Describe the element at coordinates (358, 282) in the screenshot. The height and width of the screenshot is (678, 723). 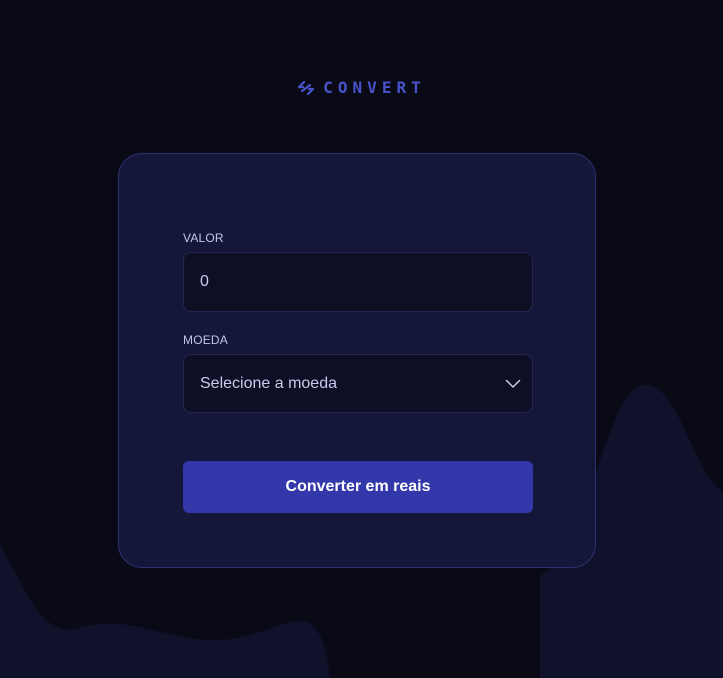
I see `amount-input: 0` at that location.